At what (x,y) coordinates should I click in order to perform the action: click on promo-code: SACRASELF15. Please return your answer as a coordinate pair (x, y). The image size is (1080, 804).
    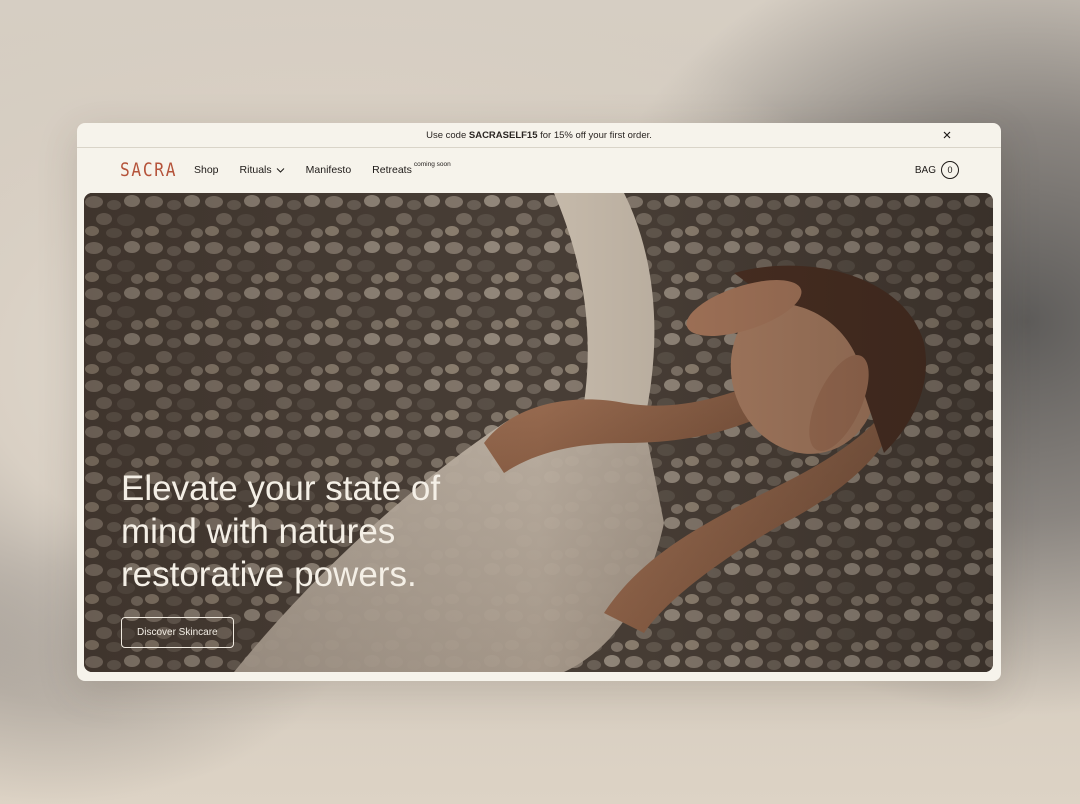
    Looking at the image, I should click on (503, 135).